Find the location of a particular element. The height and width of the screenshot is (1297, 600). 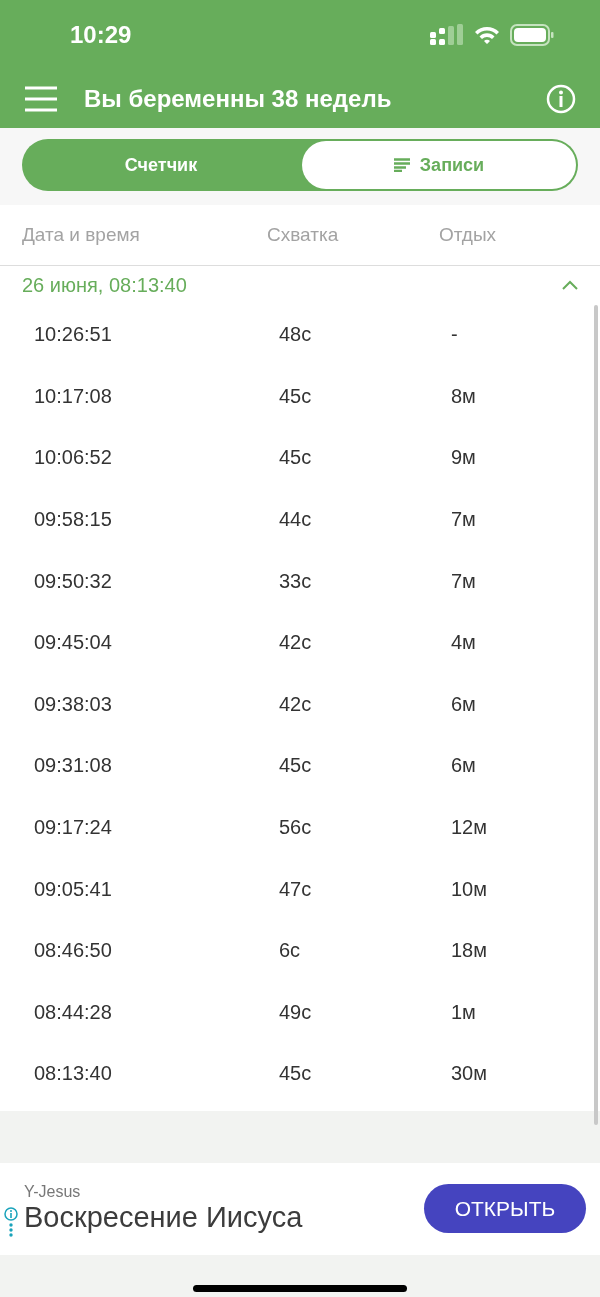

table-cell-text: 09:38:03 is located at coordinates (73, 704).